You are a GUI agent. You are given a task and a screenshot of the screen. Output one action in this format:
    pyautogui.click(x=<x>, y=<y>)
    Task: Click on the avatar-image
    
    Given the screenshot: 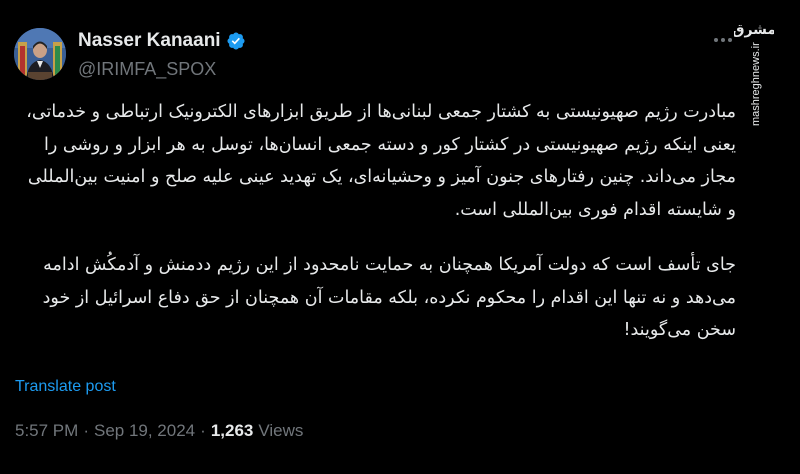 What is the action you would take?
    pyautogui.click(x=40, y=54)
    